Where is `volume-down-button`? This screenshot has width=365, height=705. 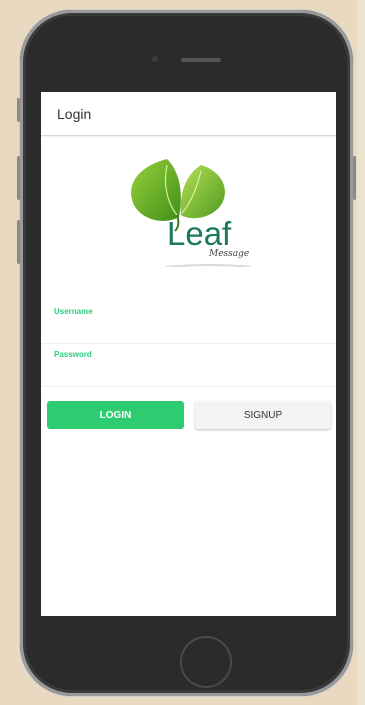 volume-down-button is located at coordinates (18, 242).